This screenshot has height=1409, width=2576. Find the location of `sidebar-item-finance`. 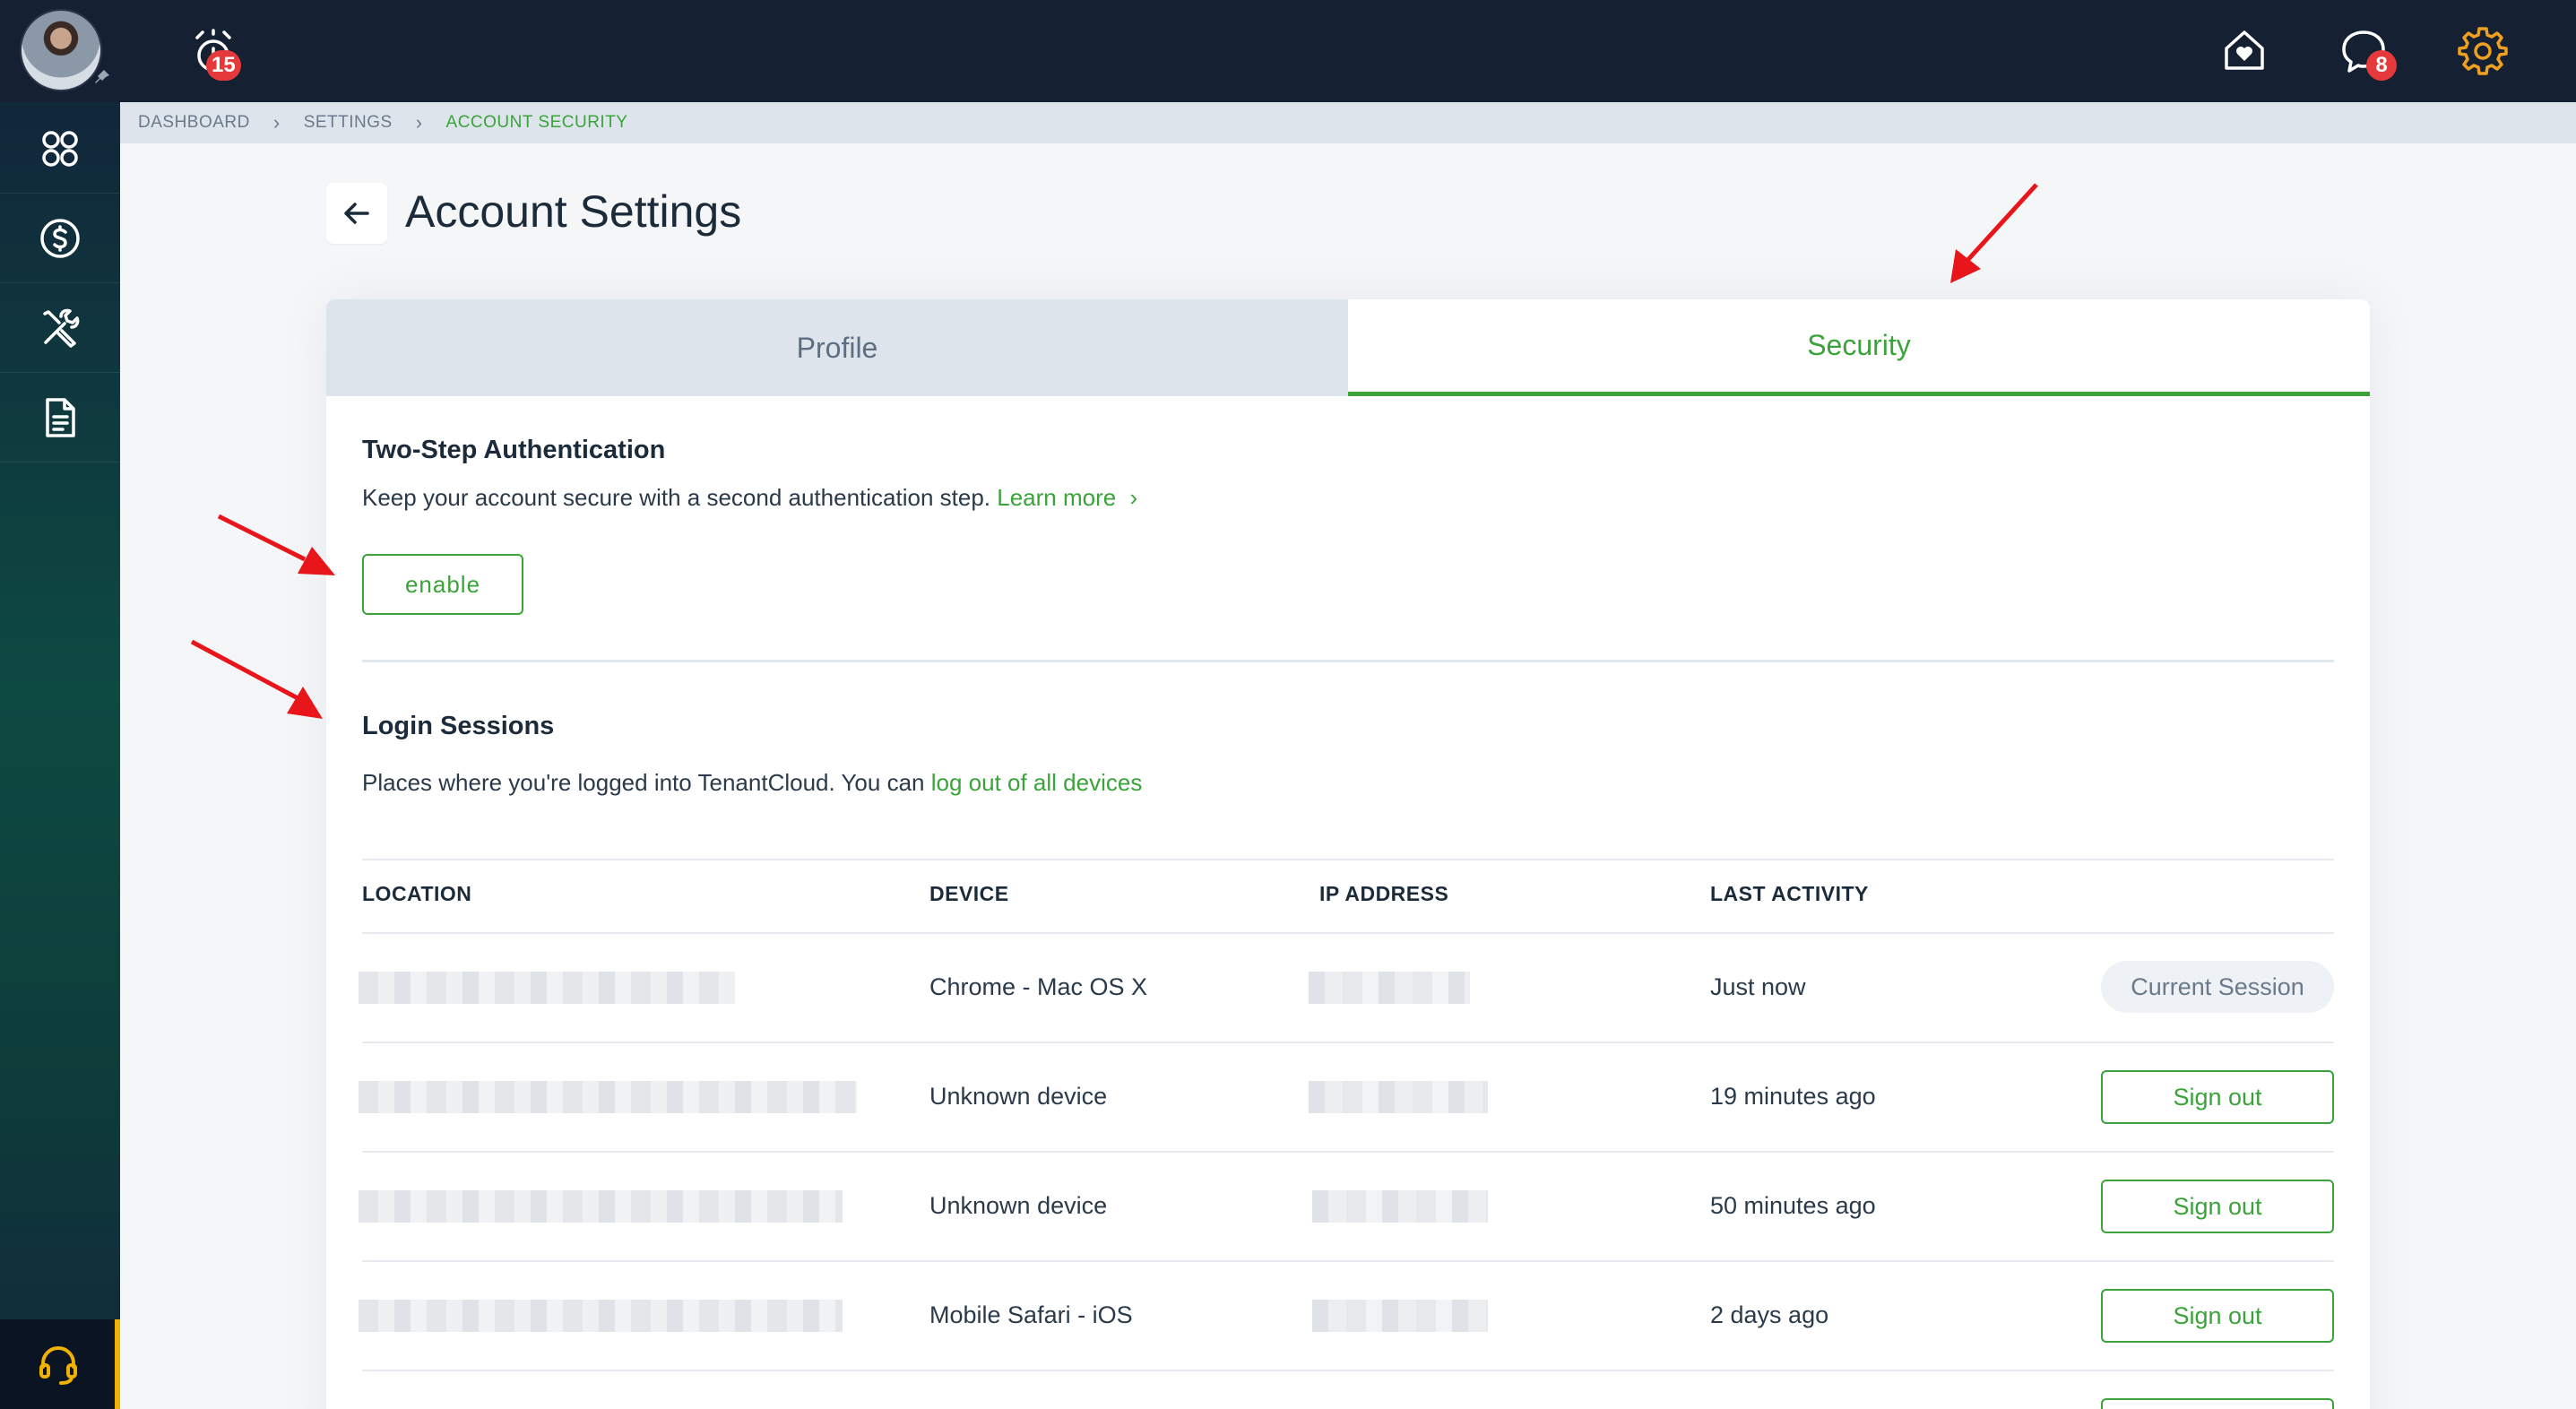

sidebar-item-finance is located at coordinates (60, 238).